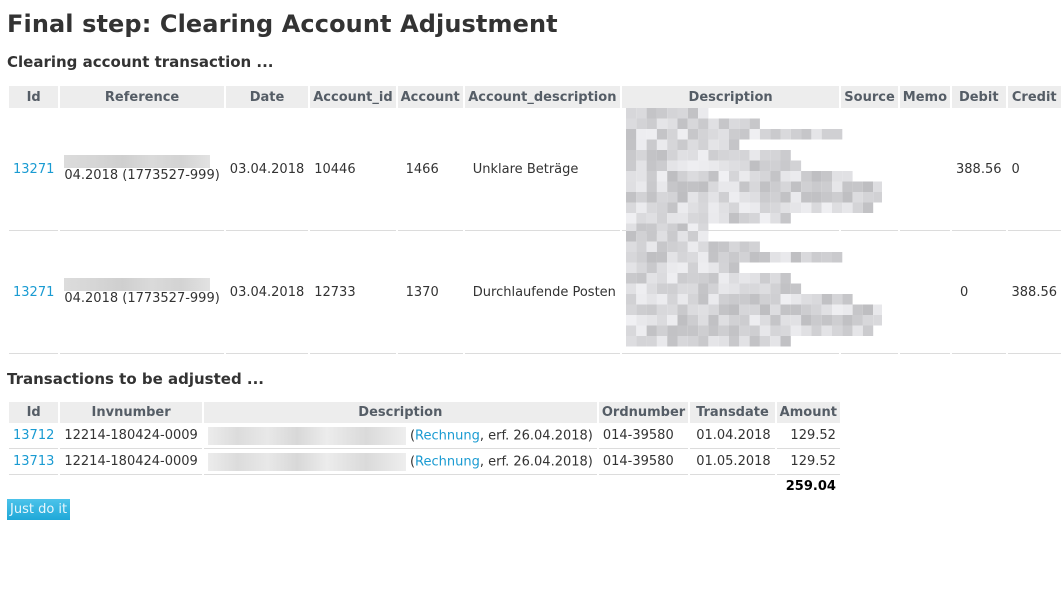  Describe the element at coordinates (33, 461) in the screenshot. I see `transaction-id-link: 13713` at that location.